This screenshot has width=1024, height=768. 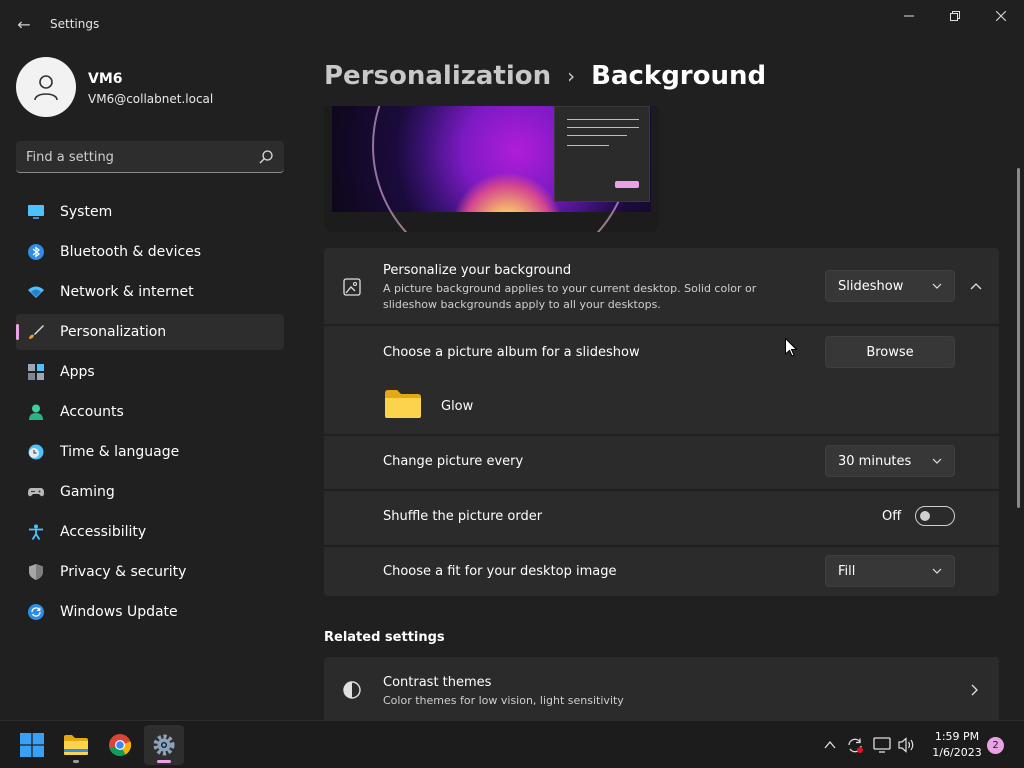 What do you see at coordinates (661, 518) in the screenshot?
I see `shuffle-row: Shuffle the picture order Off` at bounding box center [661, 518].